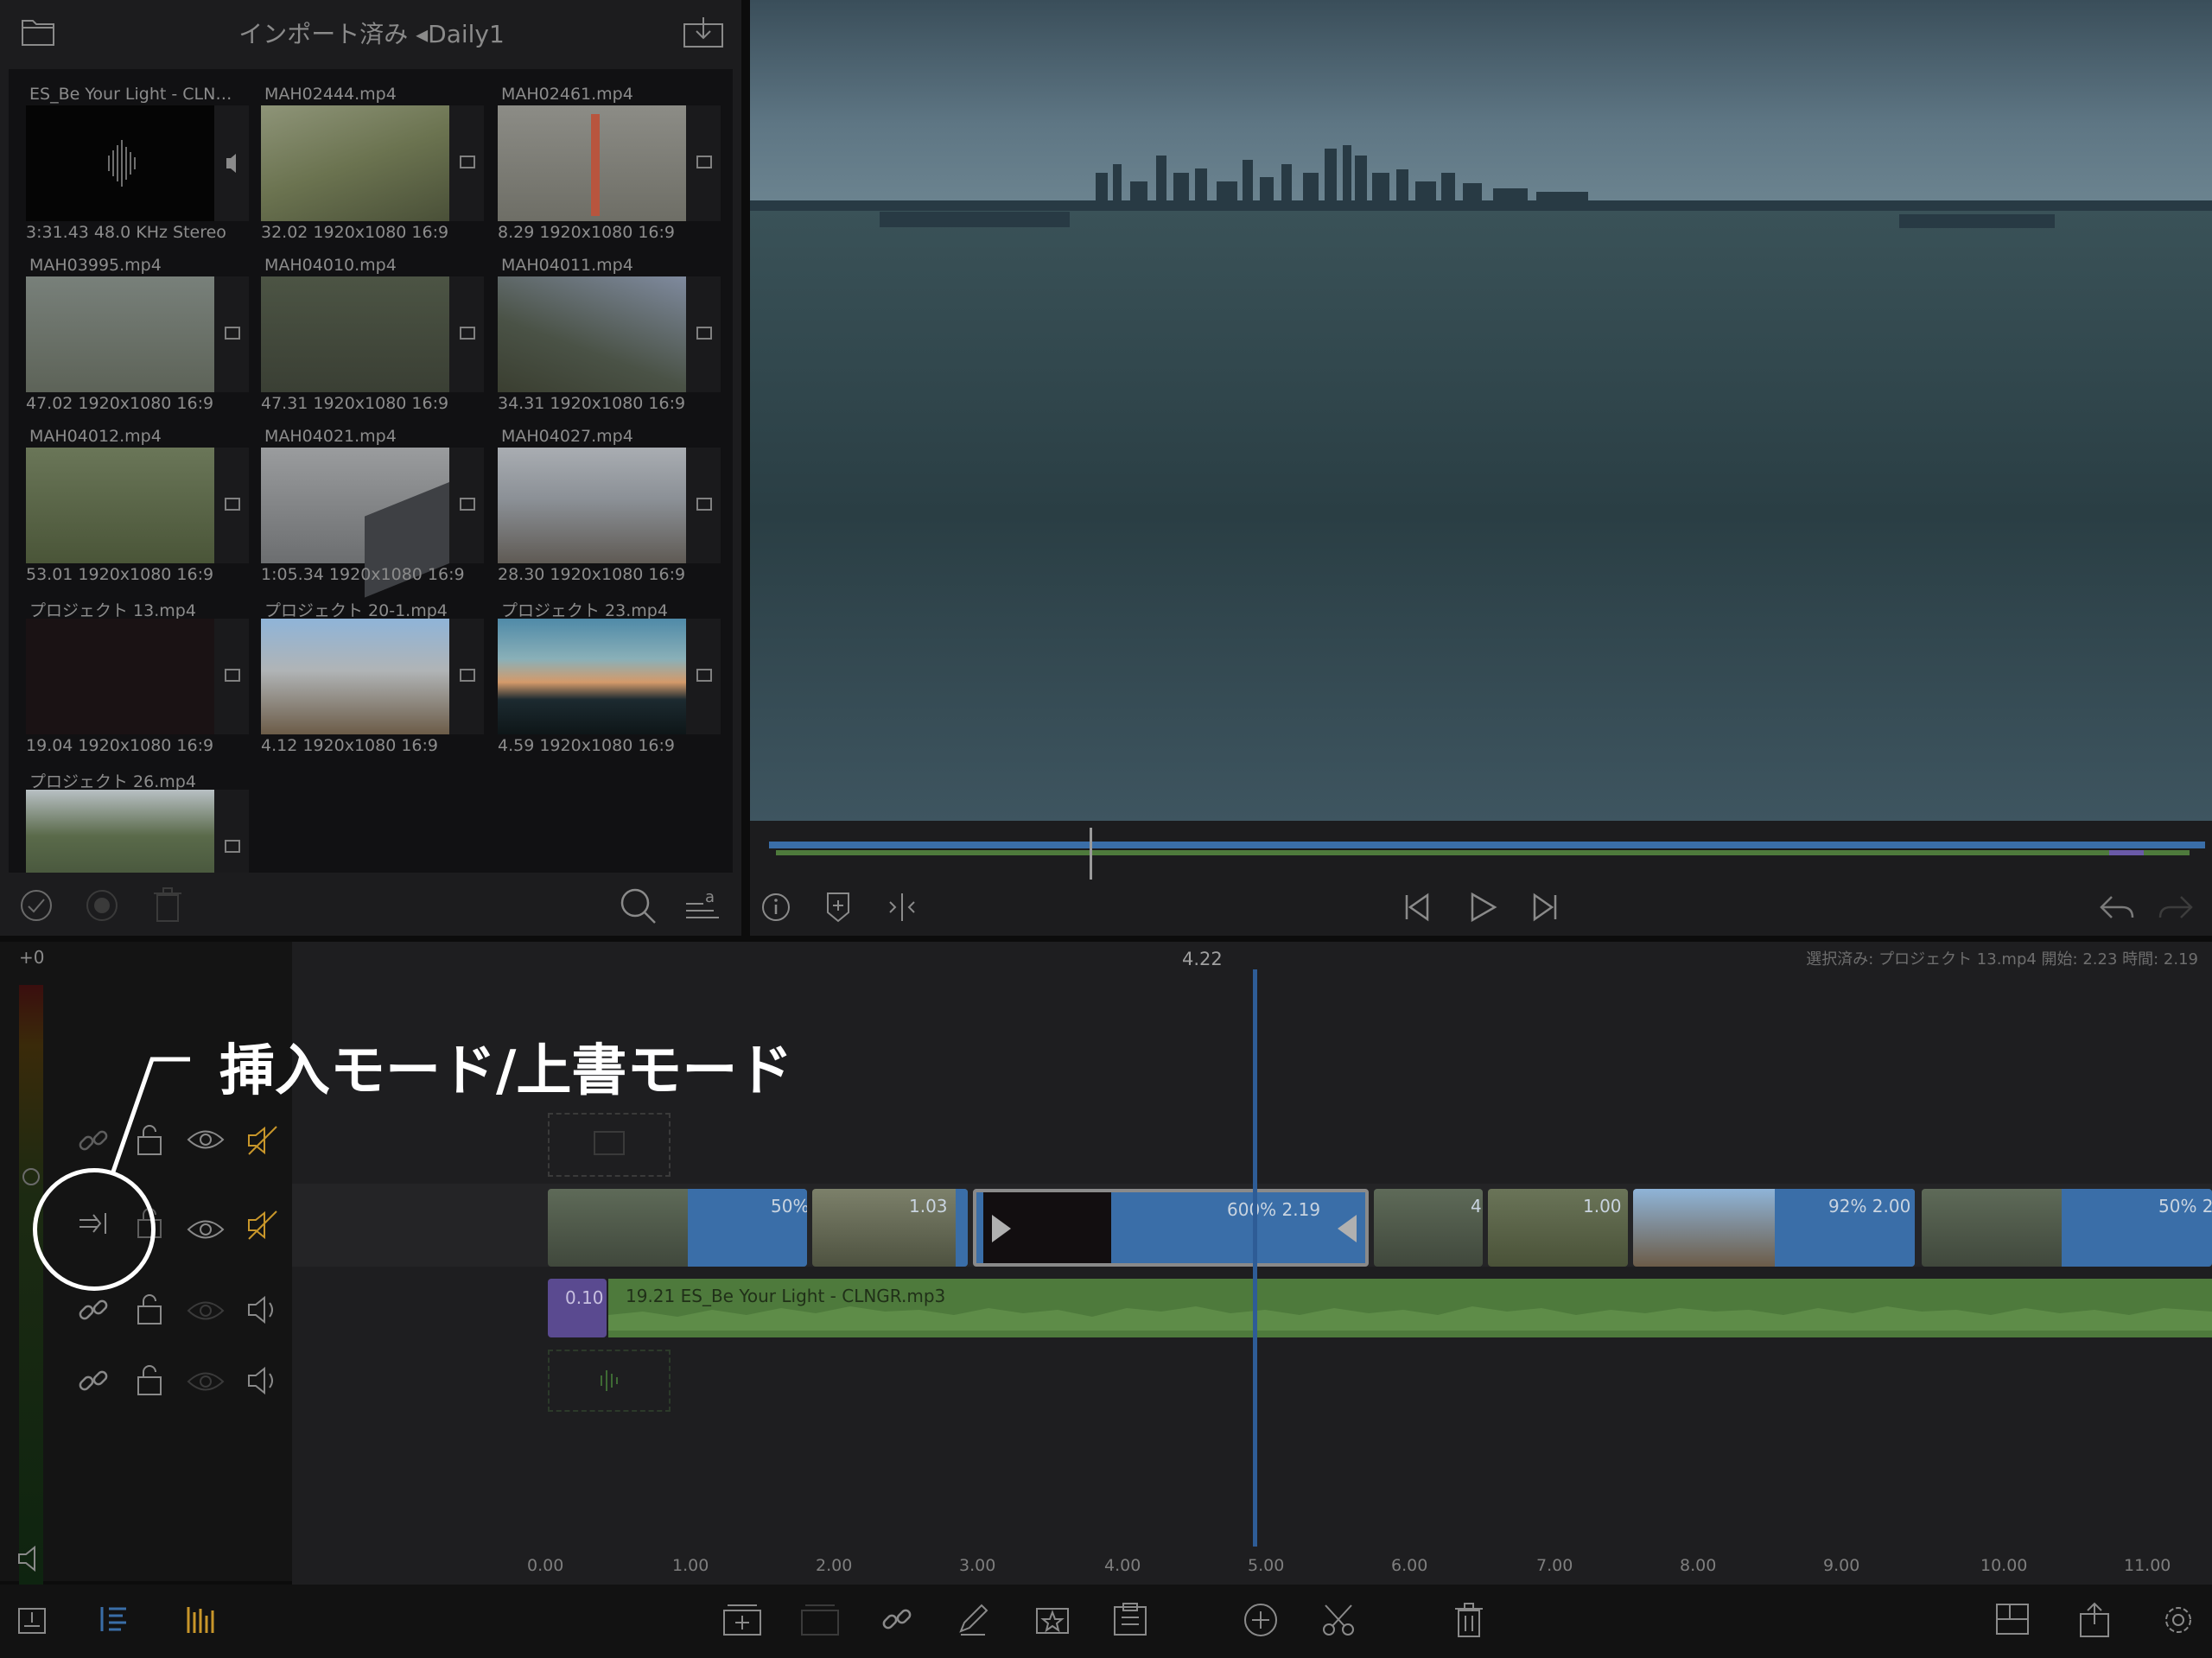 Image resolution: width=2212 pixels, height=1658 pixels. What do you see at coordinates (33, 1619) in the screenshot?
I see `add-track-icon` at bounding box center [33, 1619].